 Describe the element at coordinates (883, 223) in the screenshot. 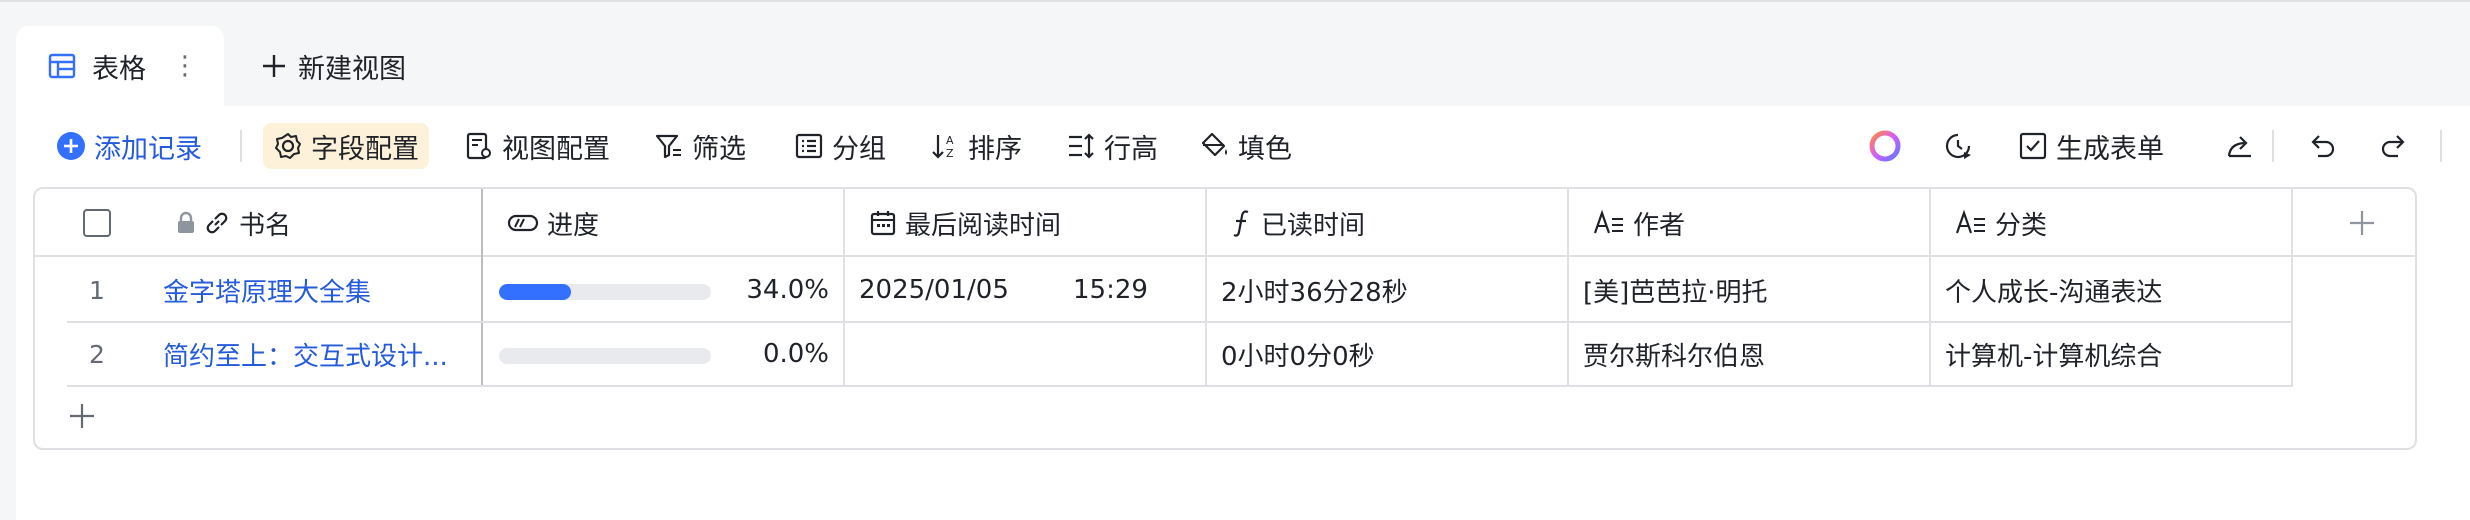

I see `calendar-icon` at that location.